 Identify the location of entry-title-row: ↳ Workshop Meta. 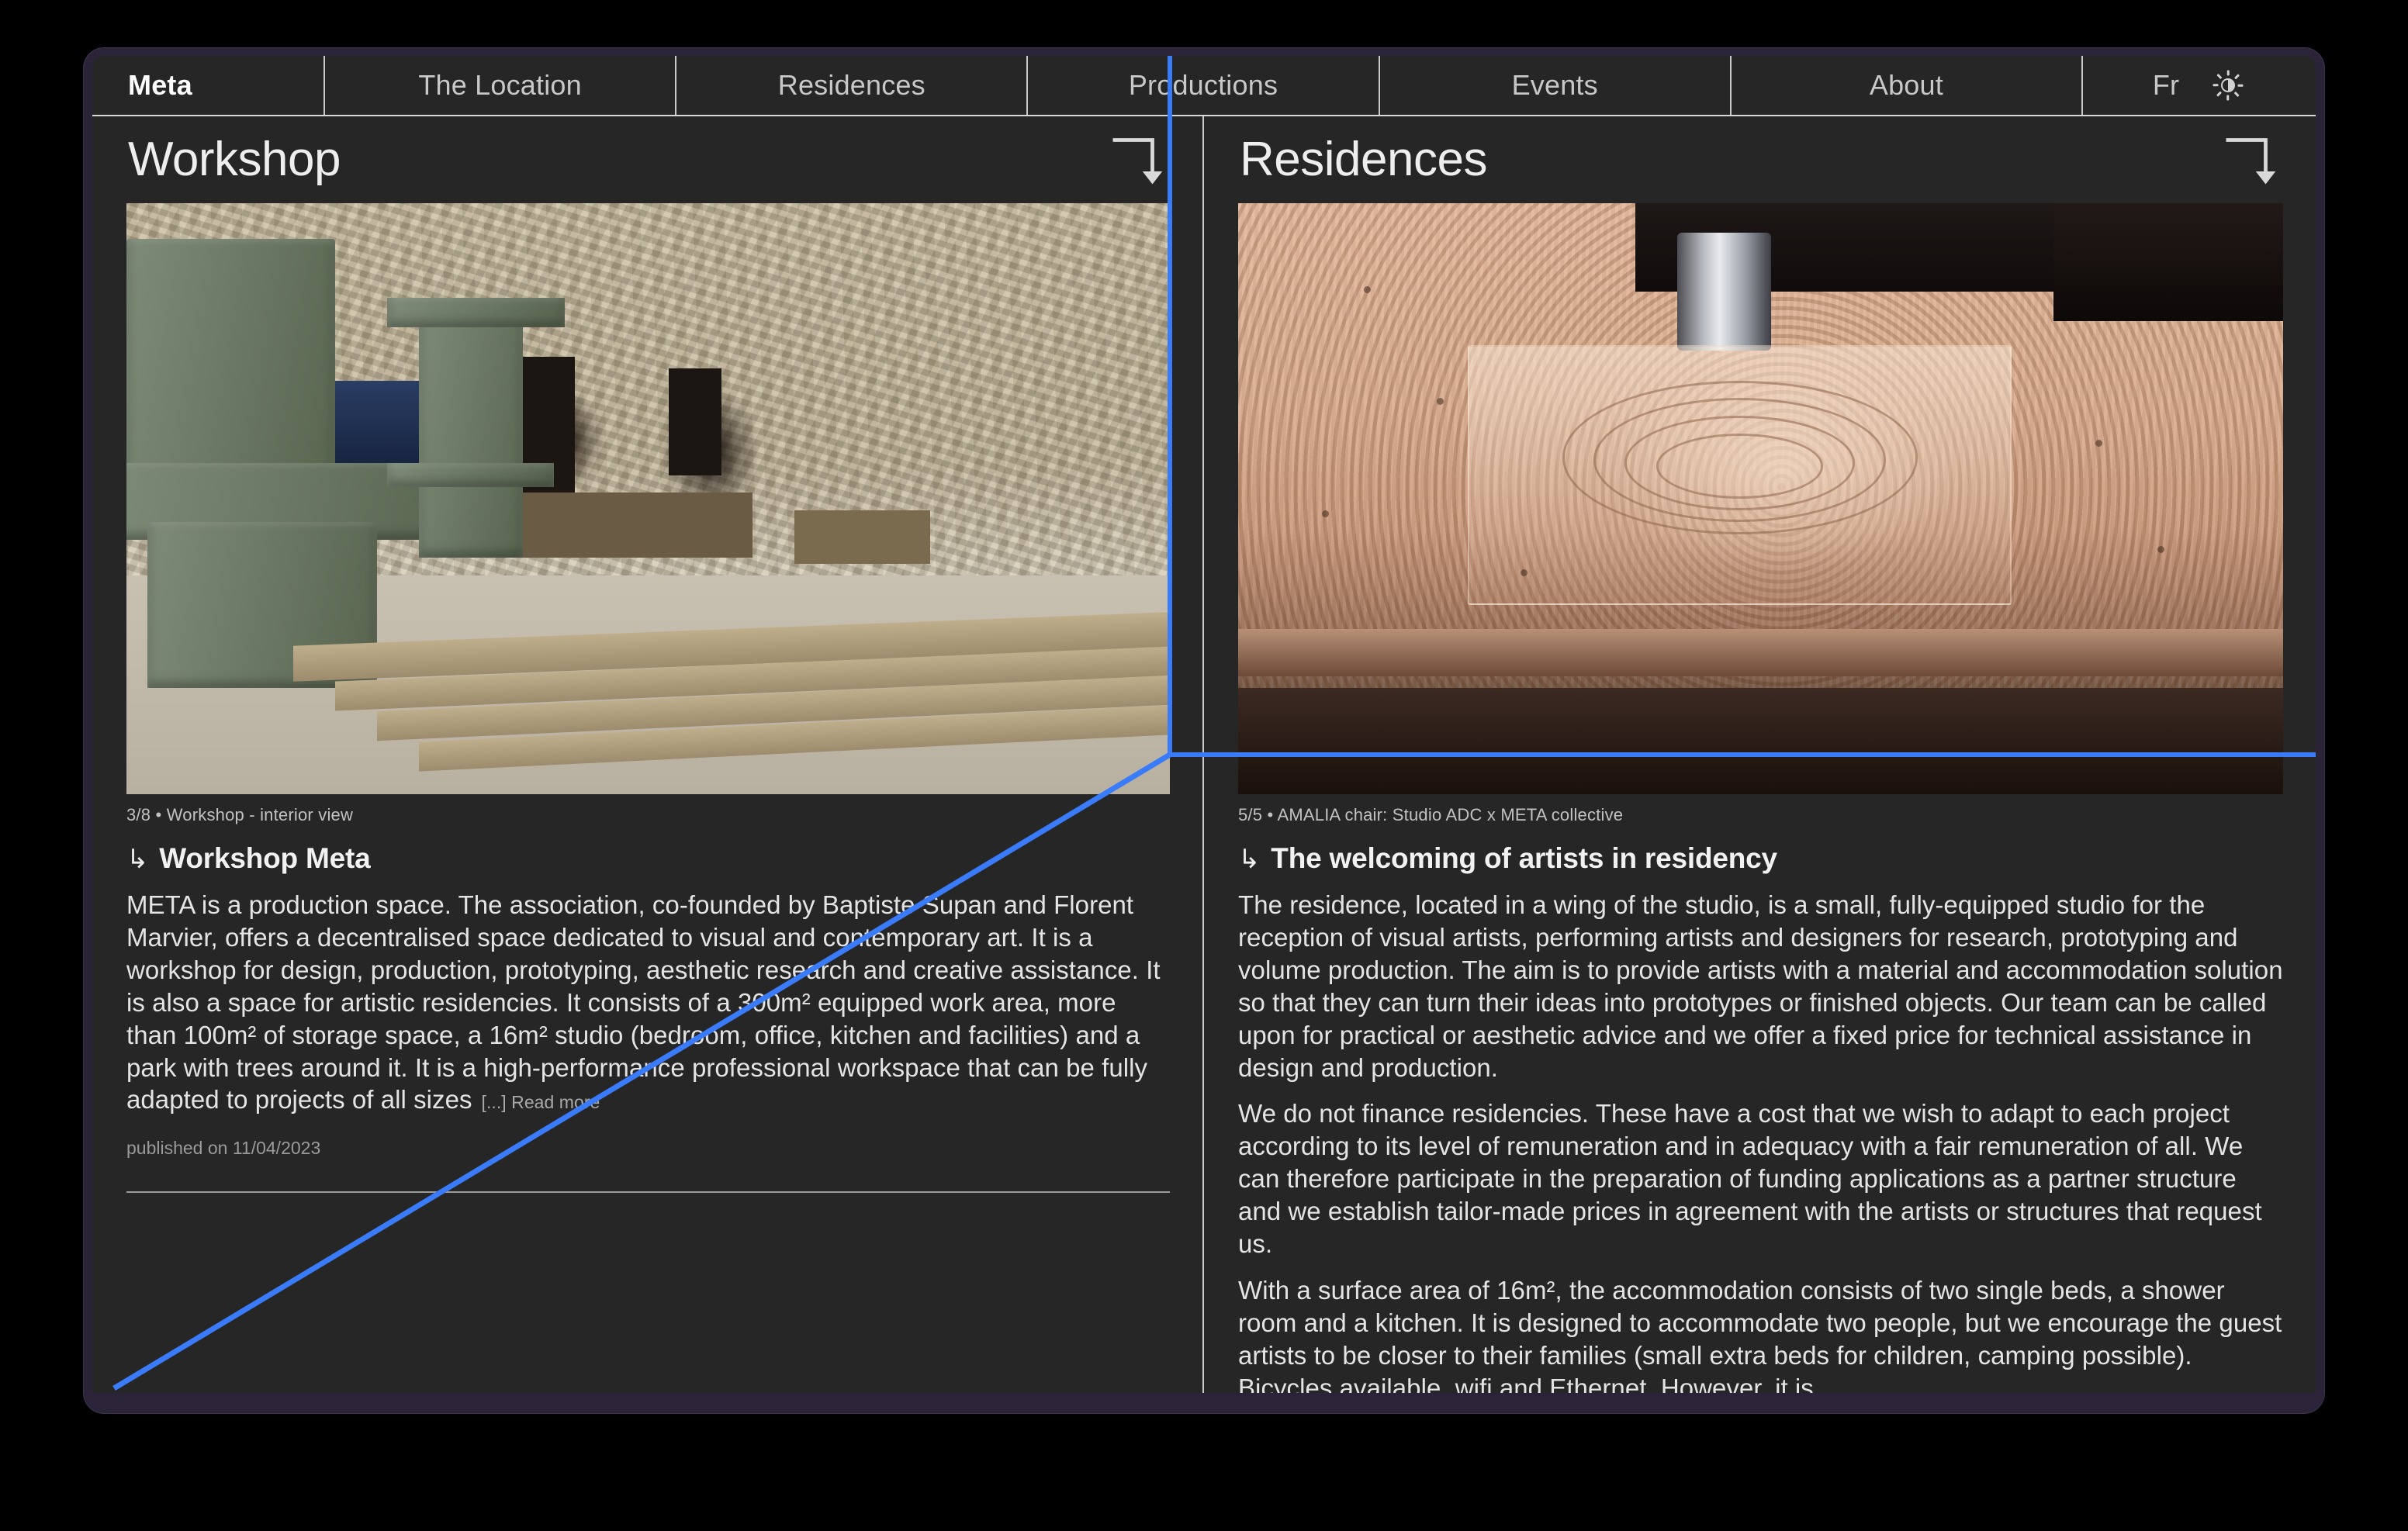
(648, 858).